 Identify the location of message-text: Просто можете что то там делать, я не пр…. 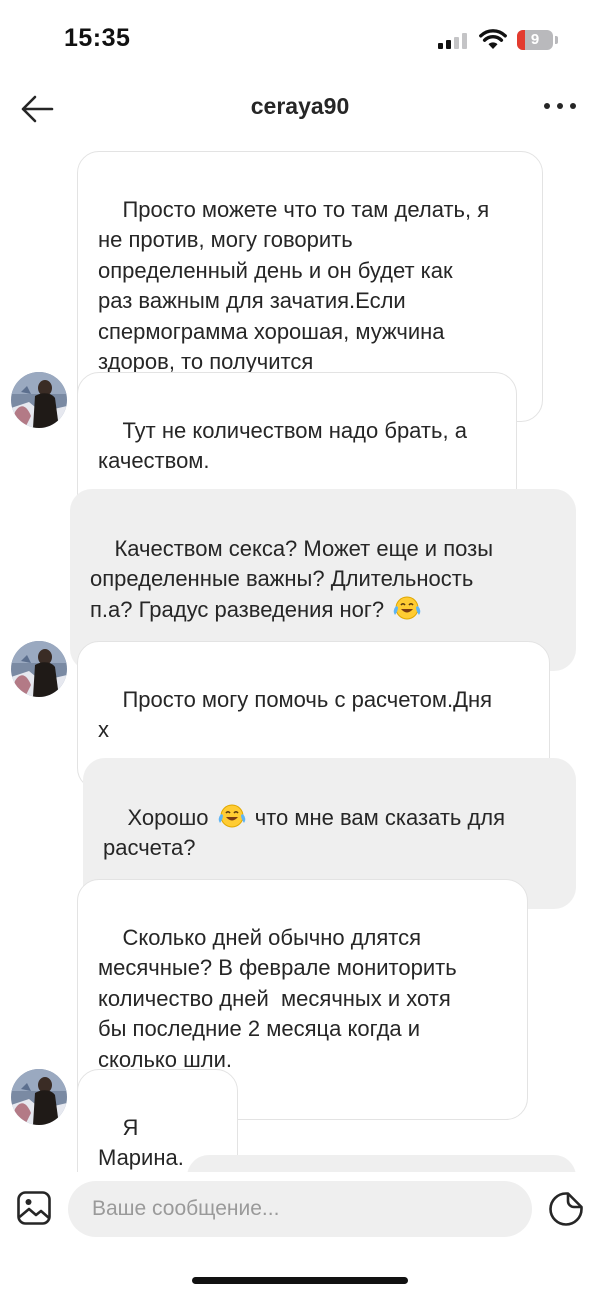
(294, 285).